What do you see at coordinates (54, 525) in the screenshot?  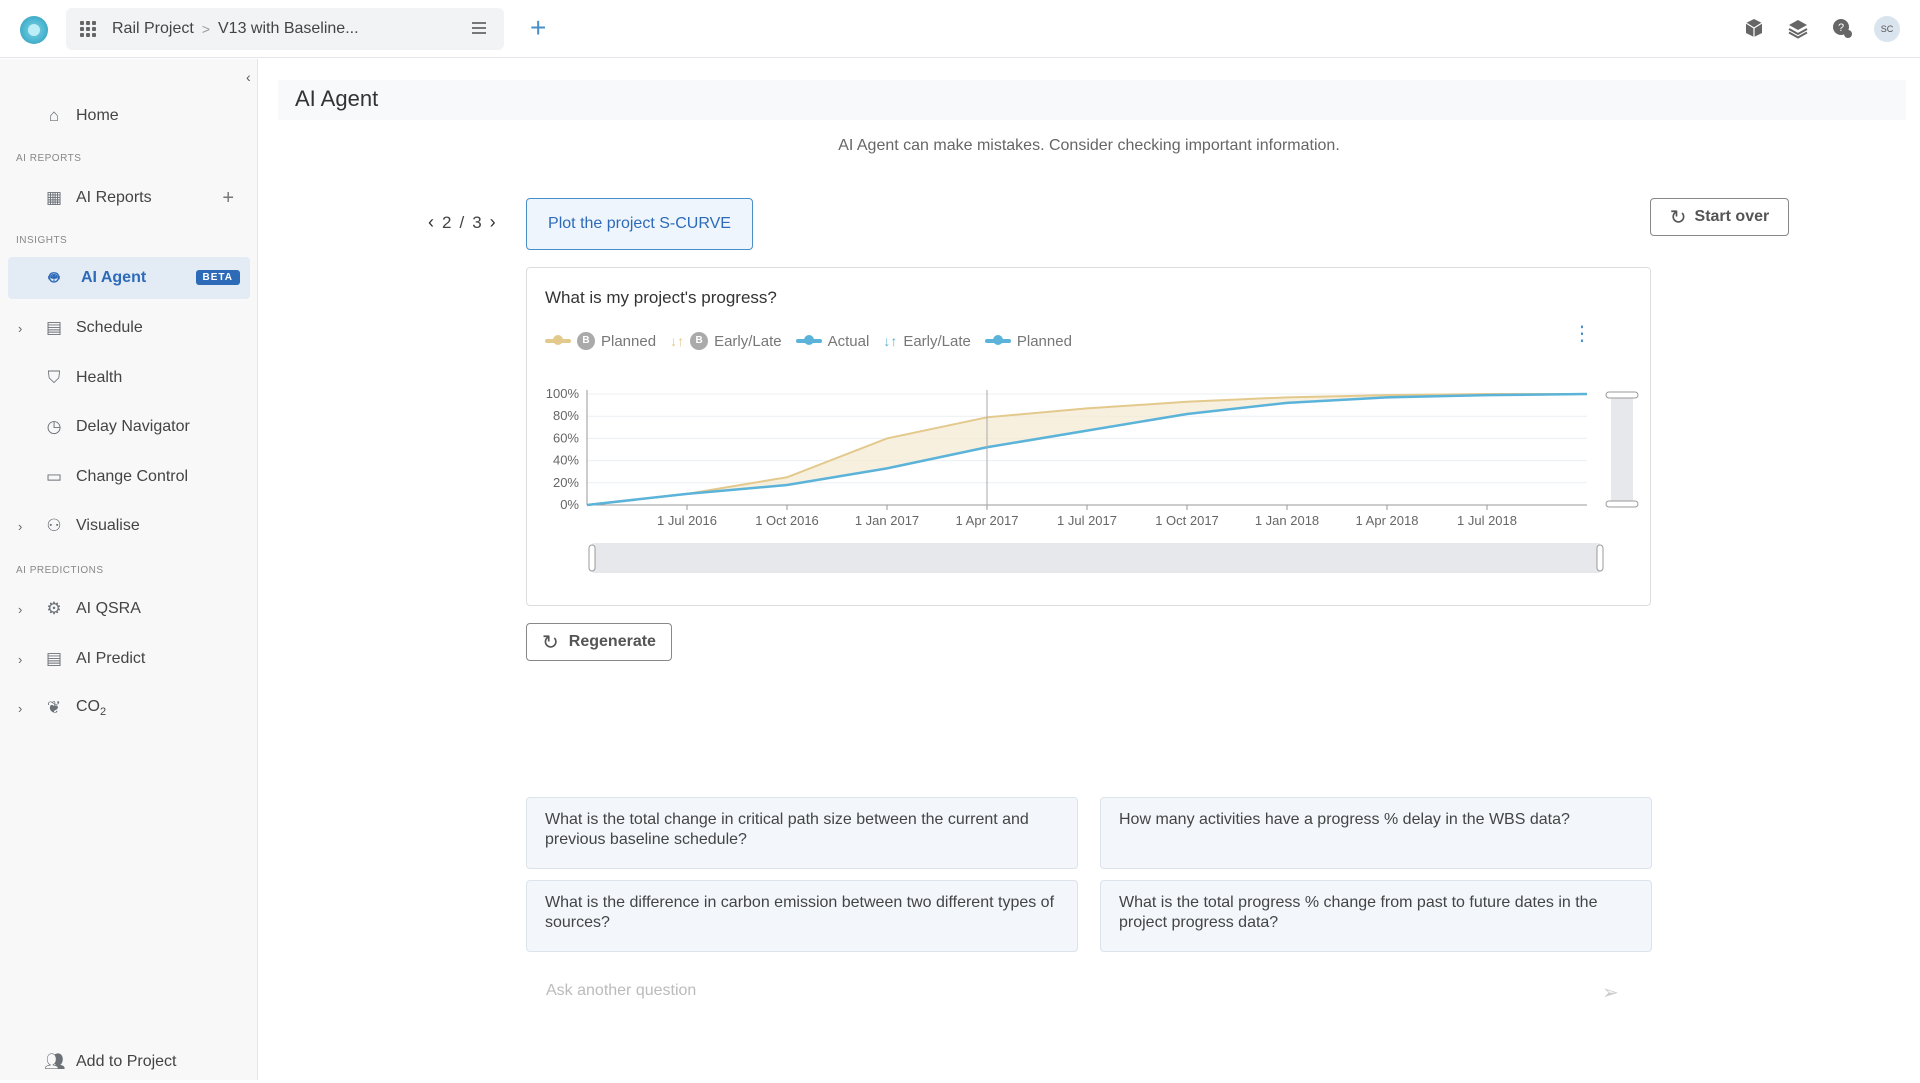 I see `network-icon: ⚇` at bounding box center [54, 525].